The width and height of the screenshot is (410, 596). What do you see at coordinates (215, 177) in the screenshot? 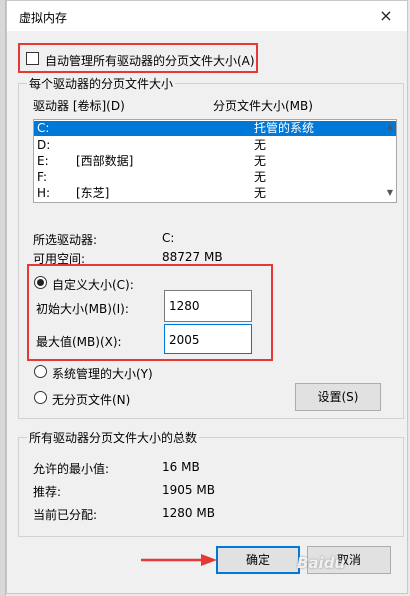
I see `drive-row: F: 无` at bounding box center [215, 177].